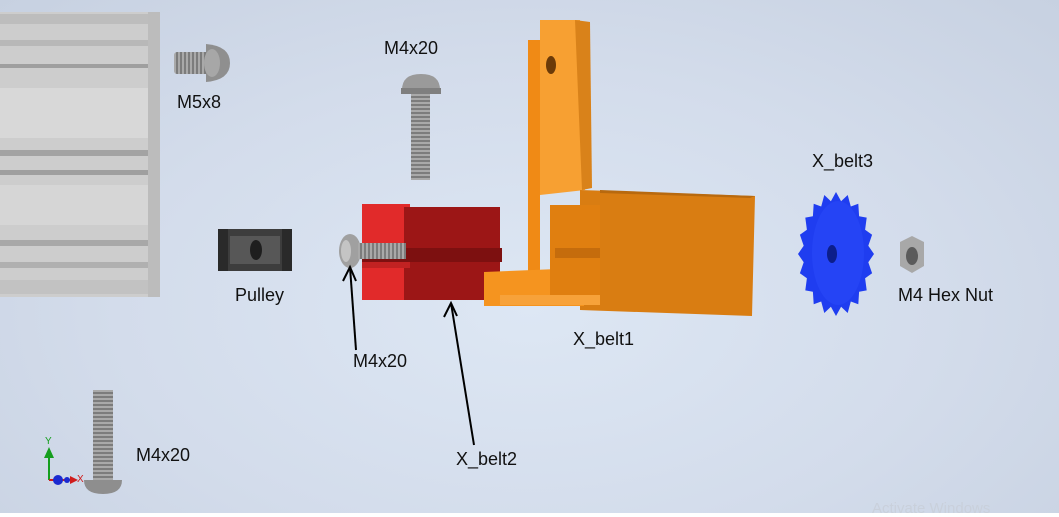 The image size is (1059, 517). What do you see at coordinates (61, 466) in the screenshot?
I see `view-triad` at bounding box center [61, 466].